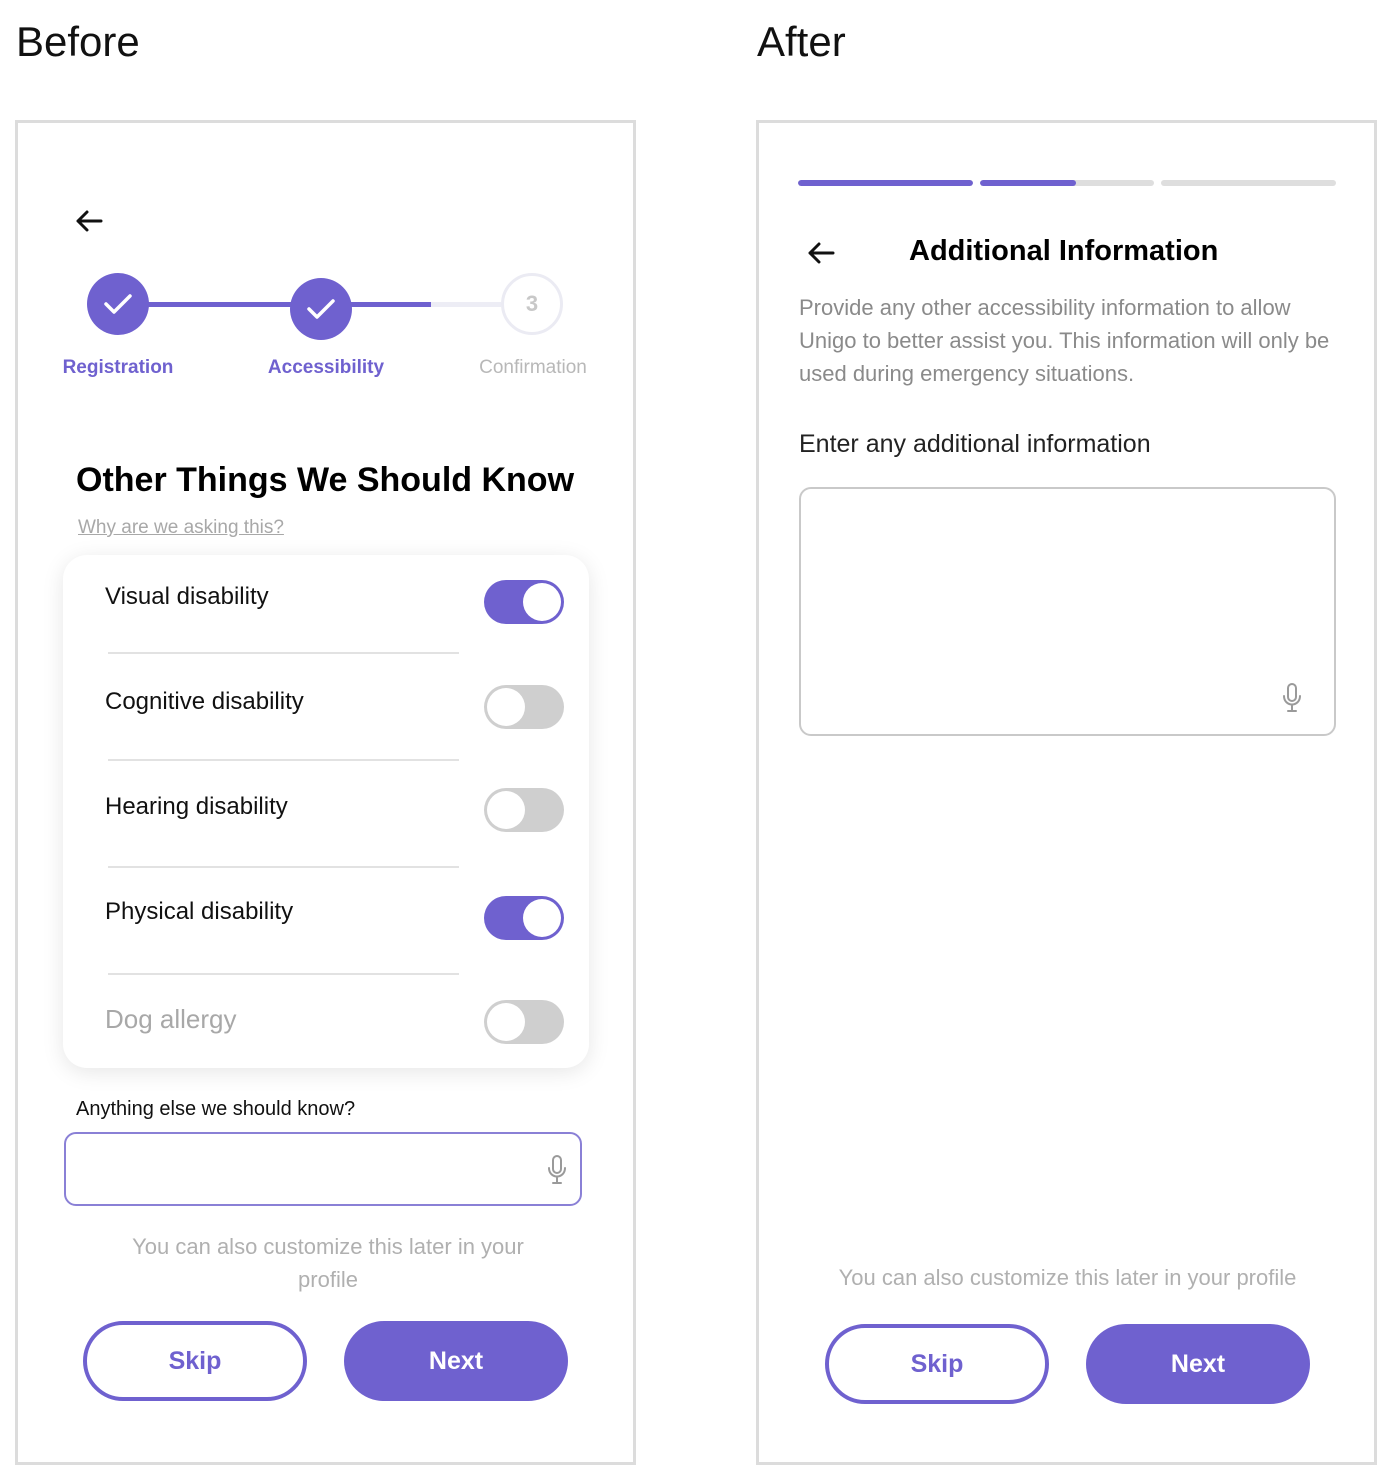 Image resolution: width=1392 pixels, height=1479 pixels. Describe the element at coordinates (466, 304) in the screenshot. I see `stepper-line-remaining` at that location.